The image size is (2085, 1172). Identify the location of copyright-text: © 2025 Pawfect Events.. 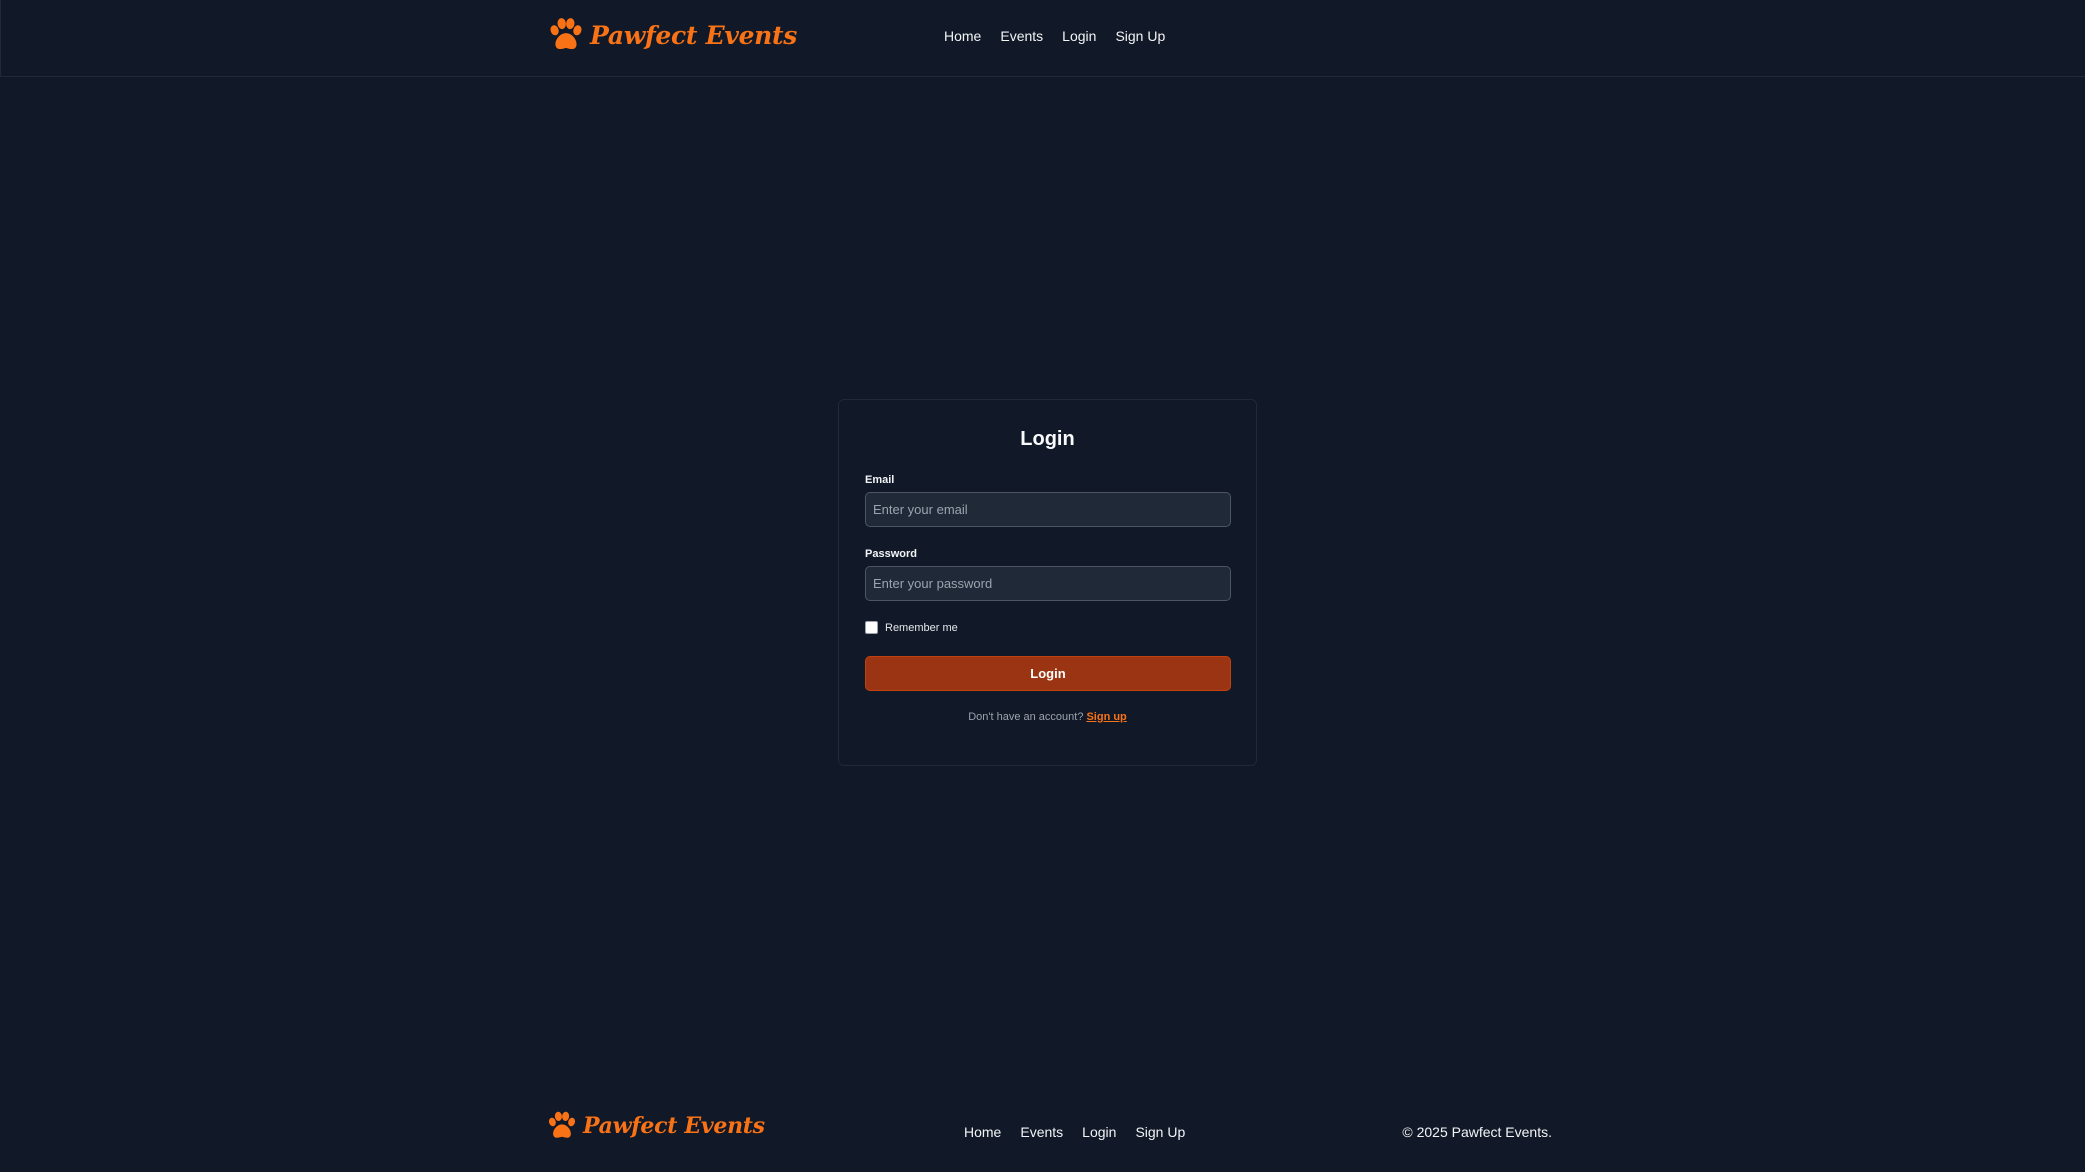
(1477, 1132).